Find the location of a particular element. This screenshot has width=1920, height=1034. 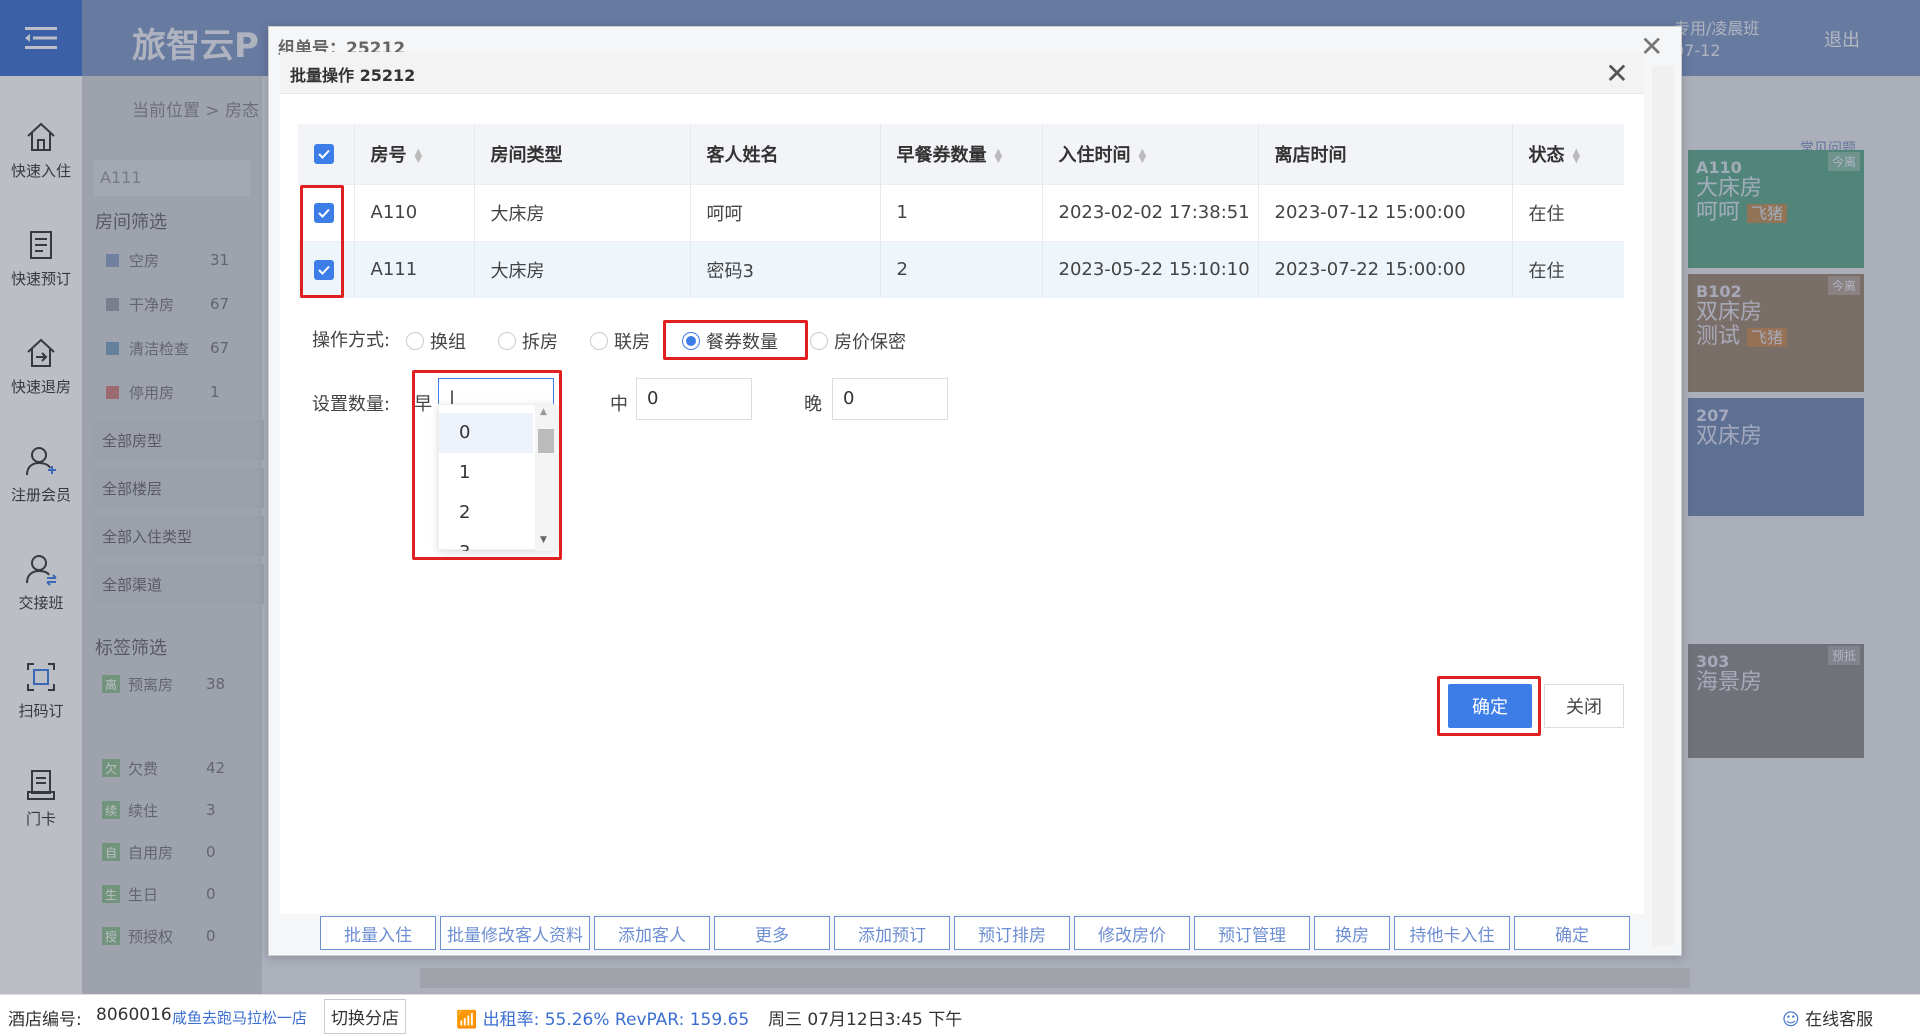

cell-room: A111 is located at coordinates (414, 269).